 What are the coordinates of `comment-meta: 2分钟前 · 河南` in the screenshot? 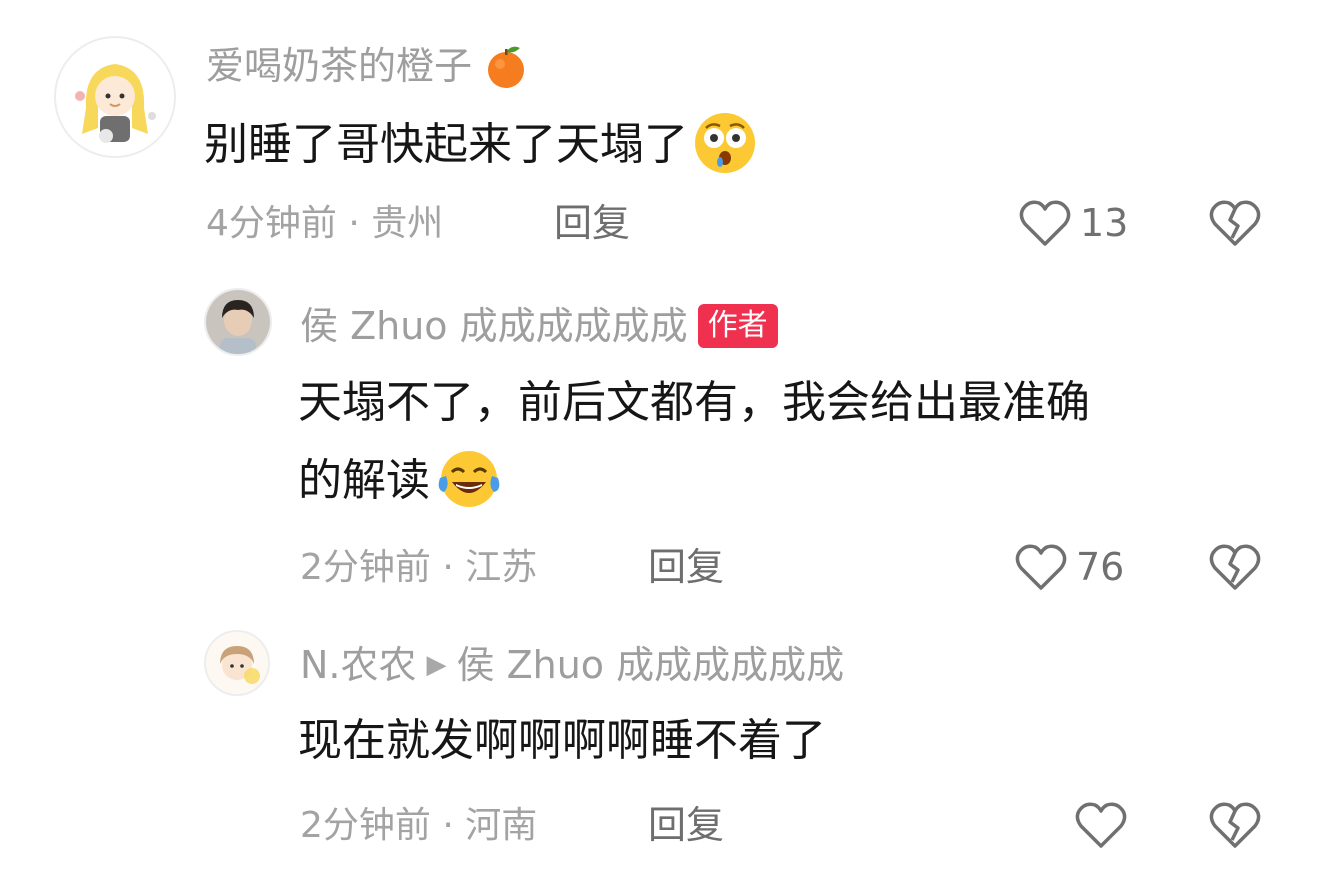 It's located at (418, 826).